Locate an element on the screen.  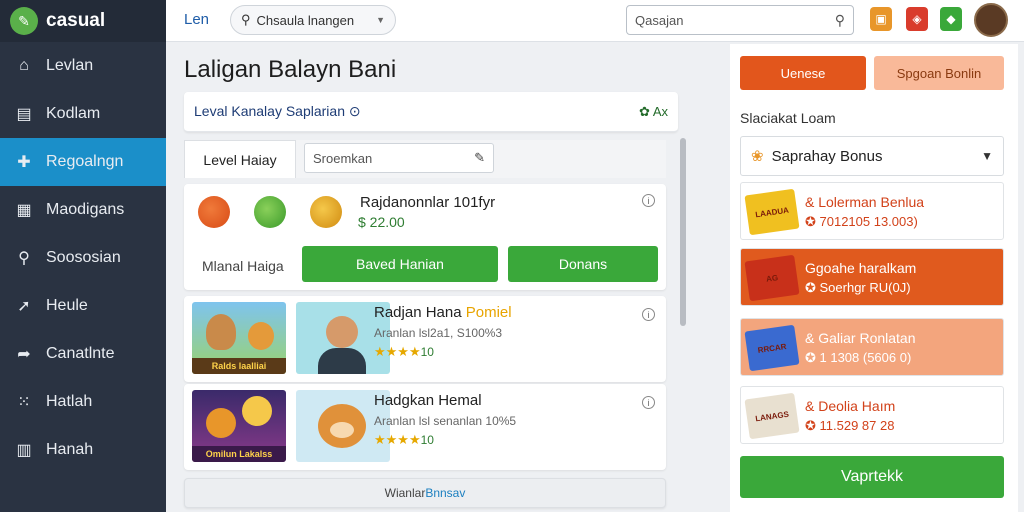
bonus-offer: LANAGS & Deolia Haım ✪ 11.529 87 28 is located at coordinates (872, 415).